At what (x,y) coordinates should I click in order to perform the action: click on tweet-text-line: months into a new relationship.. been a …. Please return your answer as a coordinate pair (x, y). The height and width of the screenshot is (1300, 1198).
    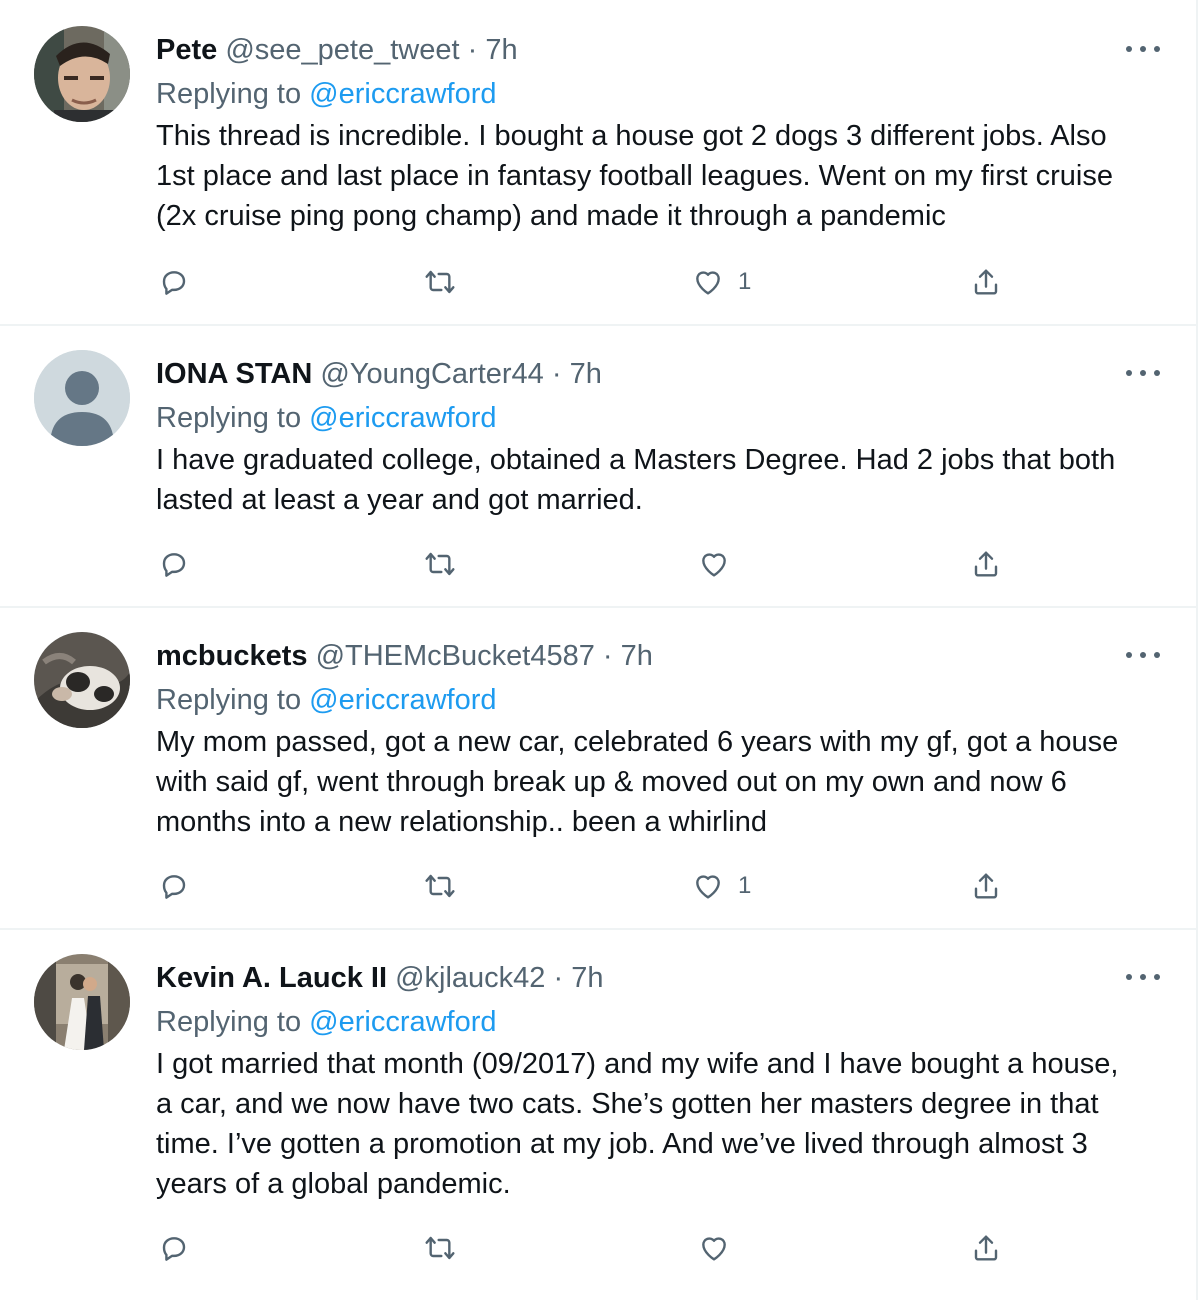
    Looking at the image, I should click on (461, 822).